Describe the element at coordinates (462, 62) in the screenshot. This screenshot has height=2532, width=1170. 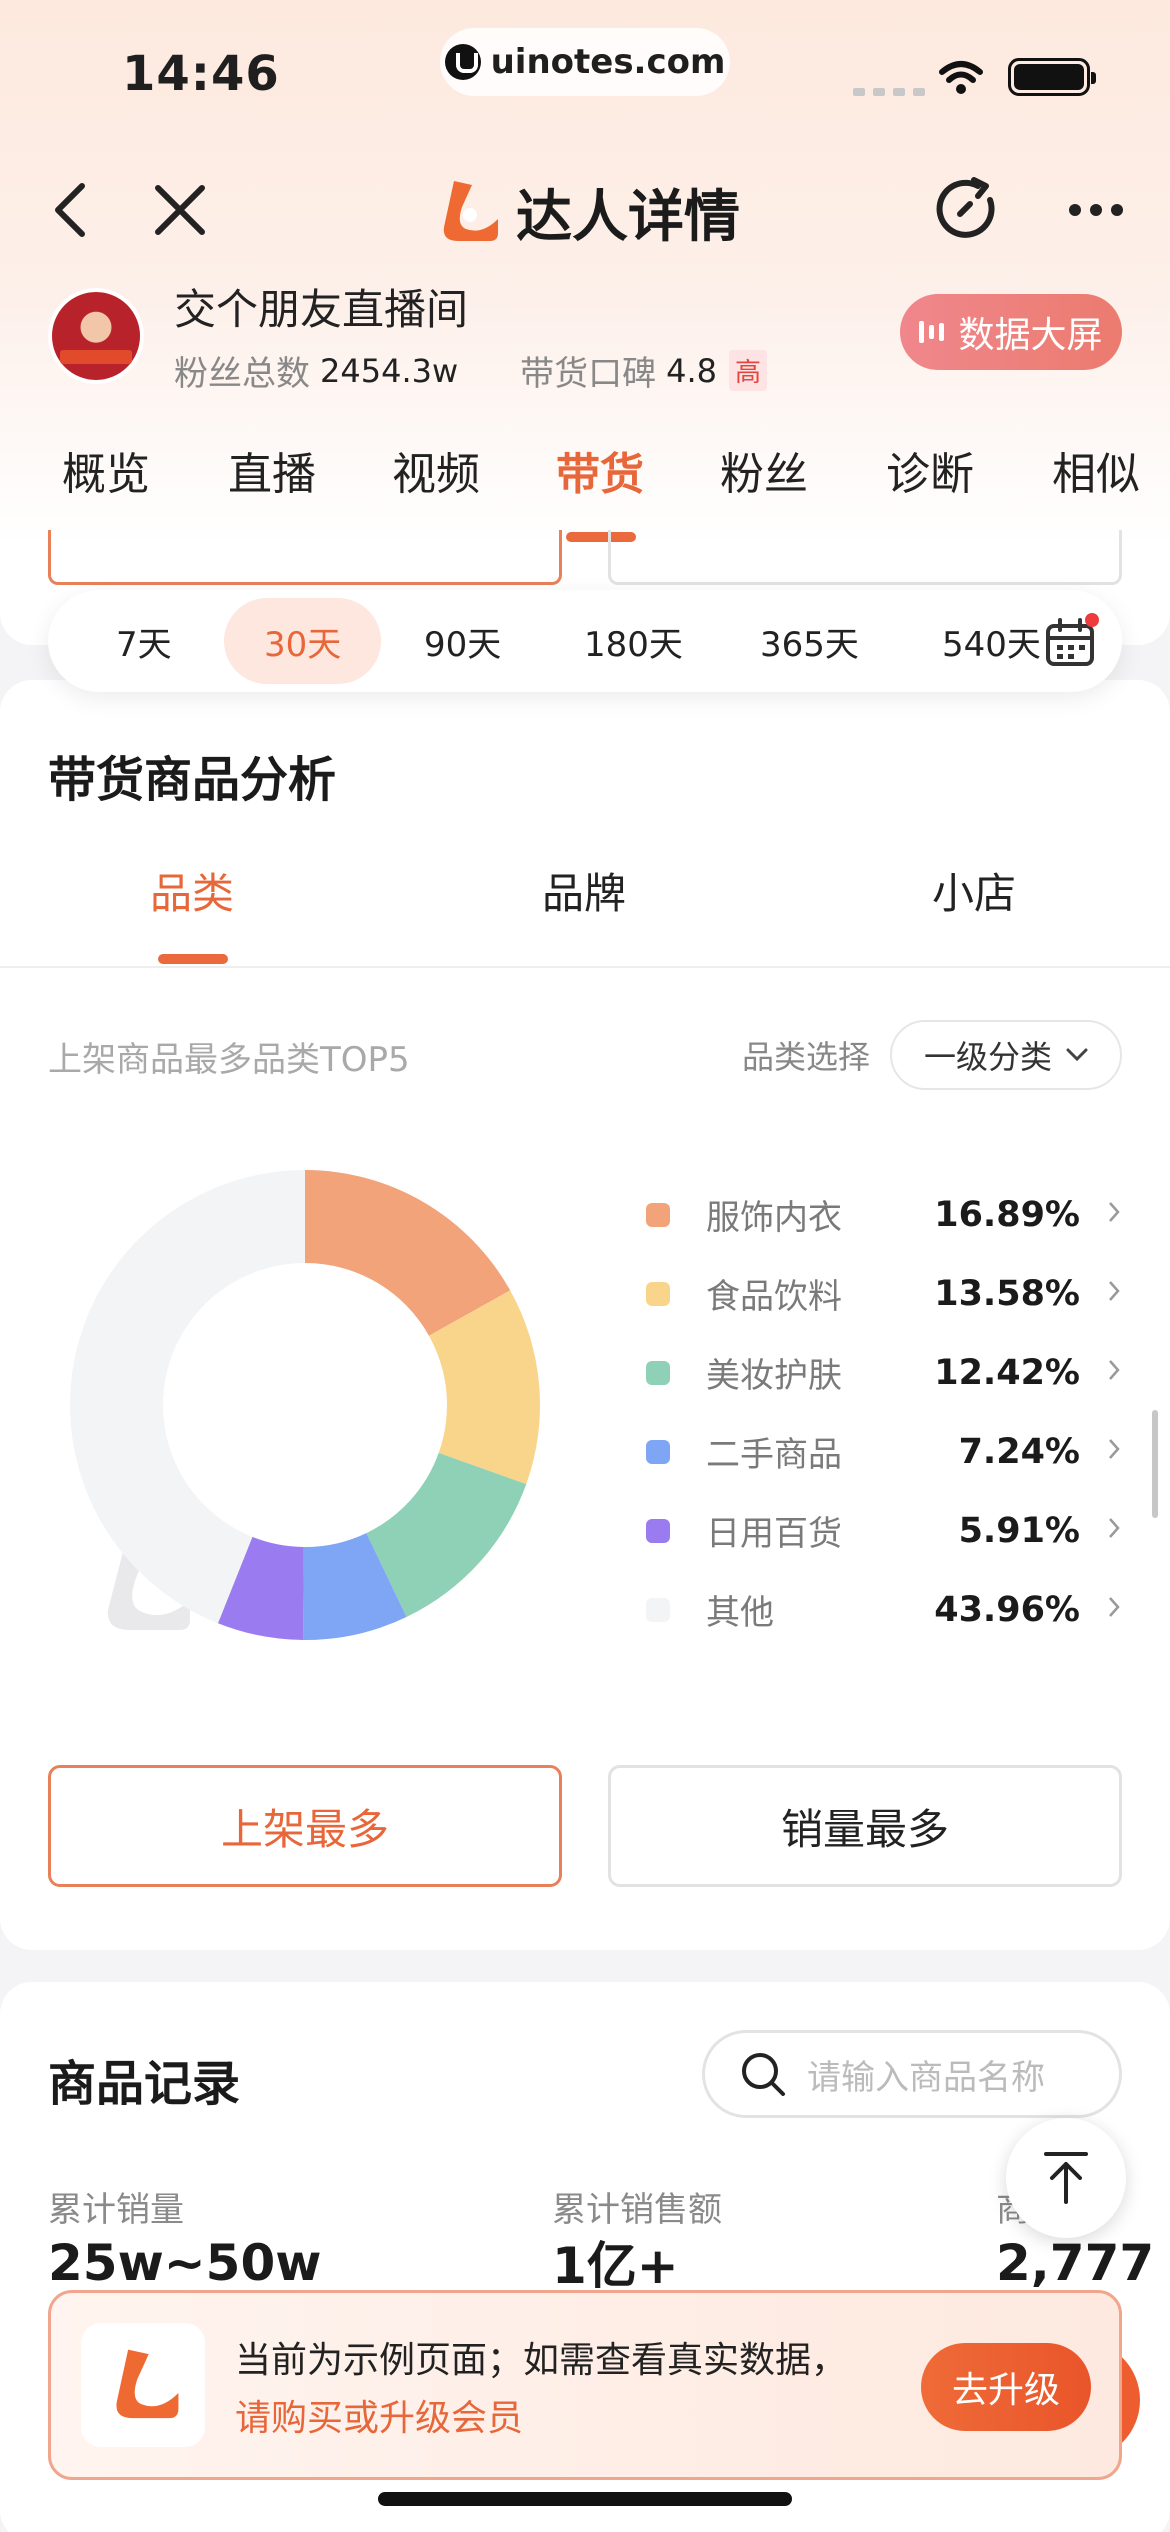
I see `site-logo-icon` at that location.